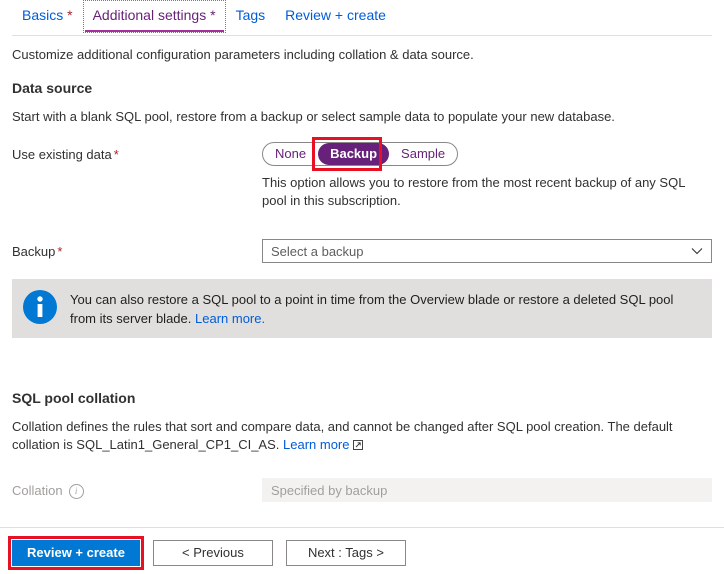  What do you see at coordinates (40, 307) in the screenshot?
I see `info-circle-icon` at bounding box center [40, 307].